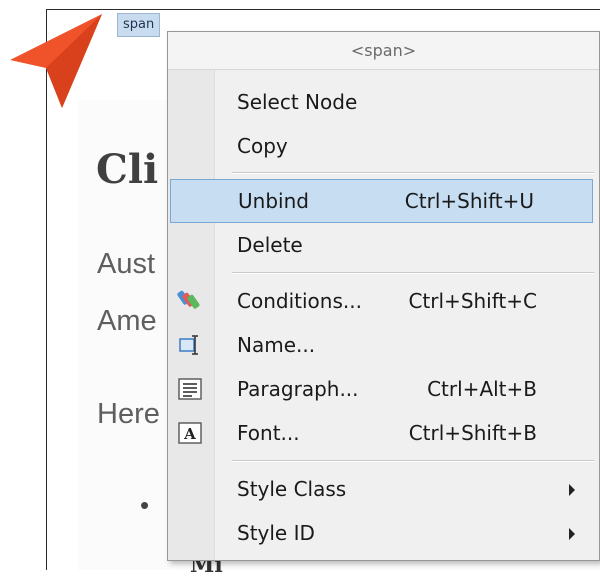 The height and width of the screenshot is (578, 600). I want to click on menu-item-style-class: Style Class, so click(383, 489).